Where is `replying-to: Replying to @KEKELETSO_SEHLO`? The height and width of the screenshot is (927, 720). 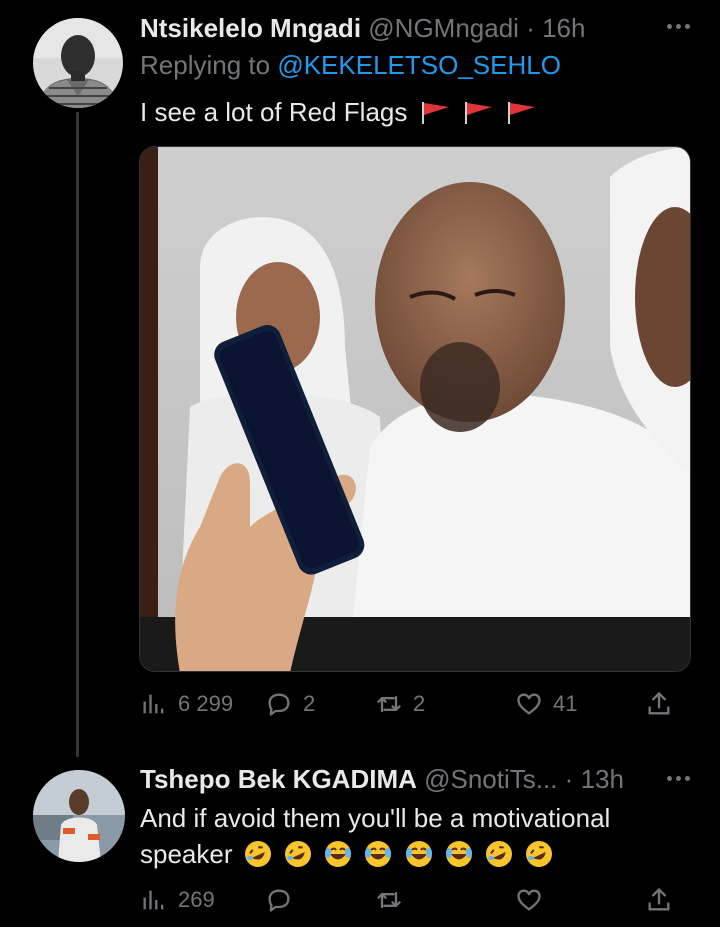
replying-to: Replying to @KEKELETSO_SEHLO is located at coordinates (350, 65).